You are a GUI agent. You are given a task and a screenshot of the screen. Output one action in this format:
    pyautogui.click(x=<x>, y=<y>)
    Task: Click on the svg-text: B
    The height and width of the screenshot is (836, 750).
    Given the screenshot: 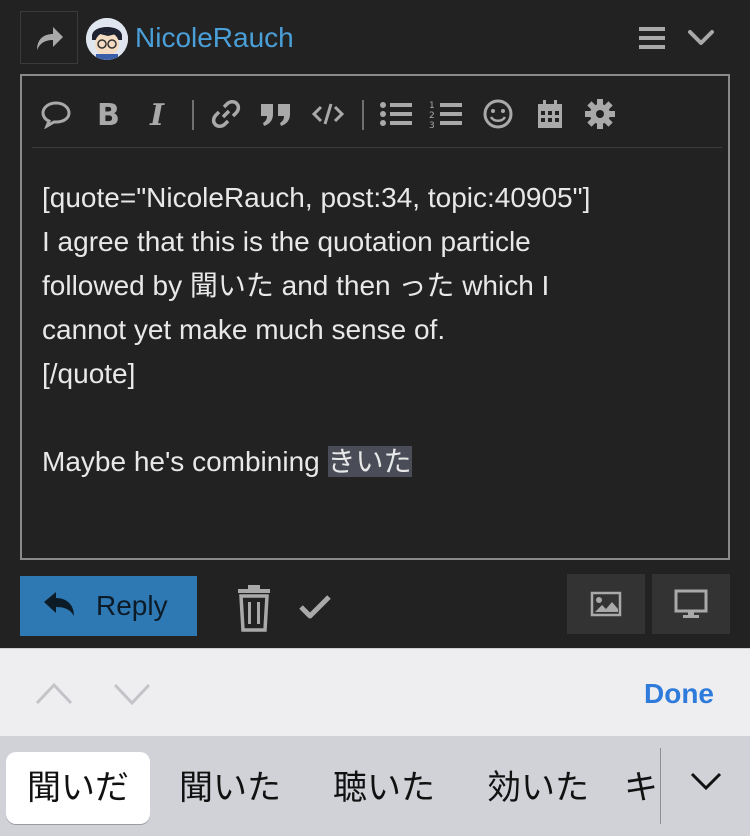 What is the action you would take?
    pyautogui.click(x=108, y=114)
    